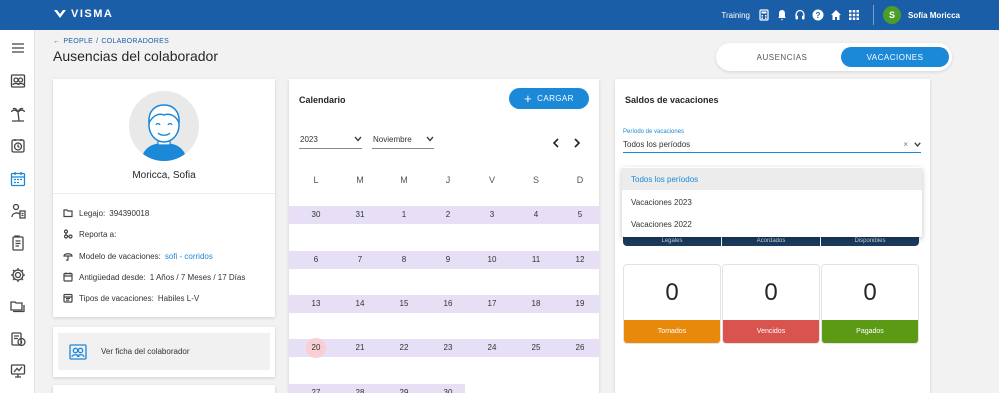  What do you see at coordinates (18, 114) in the screenshot?
I see `palm-tree-icon` at bounding box center [18, 114].